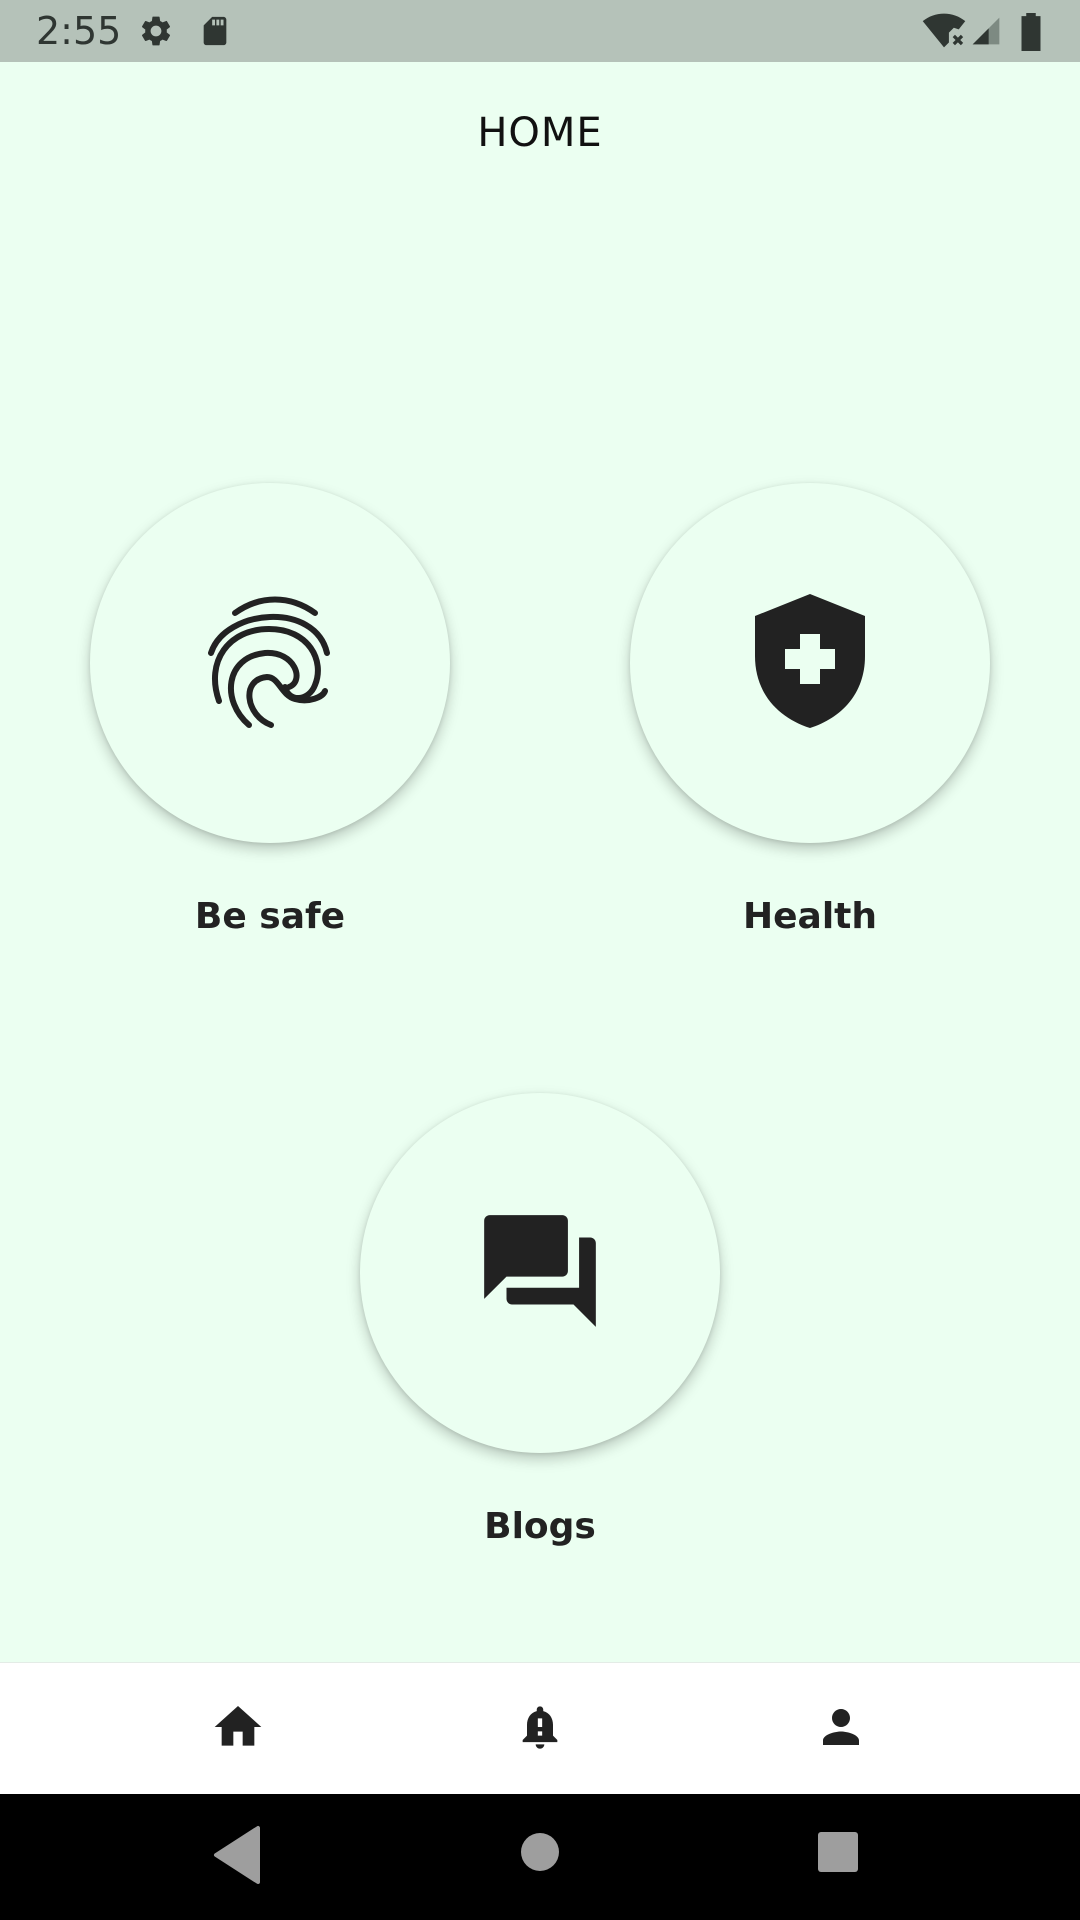 This screenshot has height=1920, width=1080. What do you see at coordinates (540, 31) in the screenshot?
I see `status-bar: 2:55` at bounding box center [540, 31].